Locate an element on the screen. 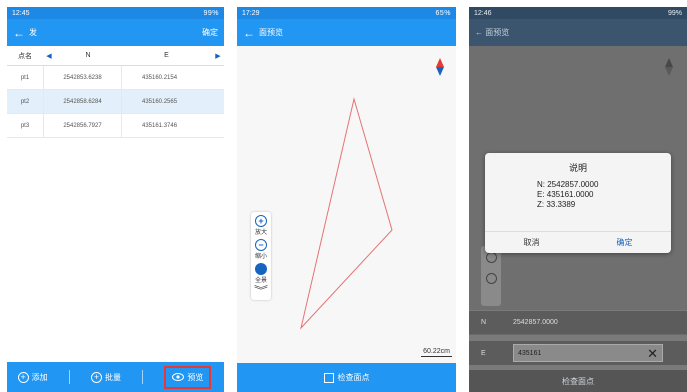 The width and height of the screenshot is (687, 392). cell-e: 435160.2154 is located at coordinates (172, 77).